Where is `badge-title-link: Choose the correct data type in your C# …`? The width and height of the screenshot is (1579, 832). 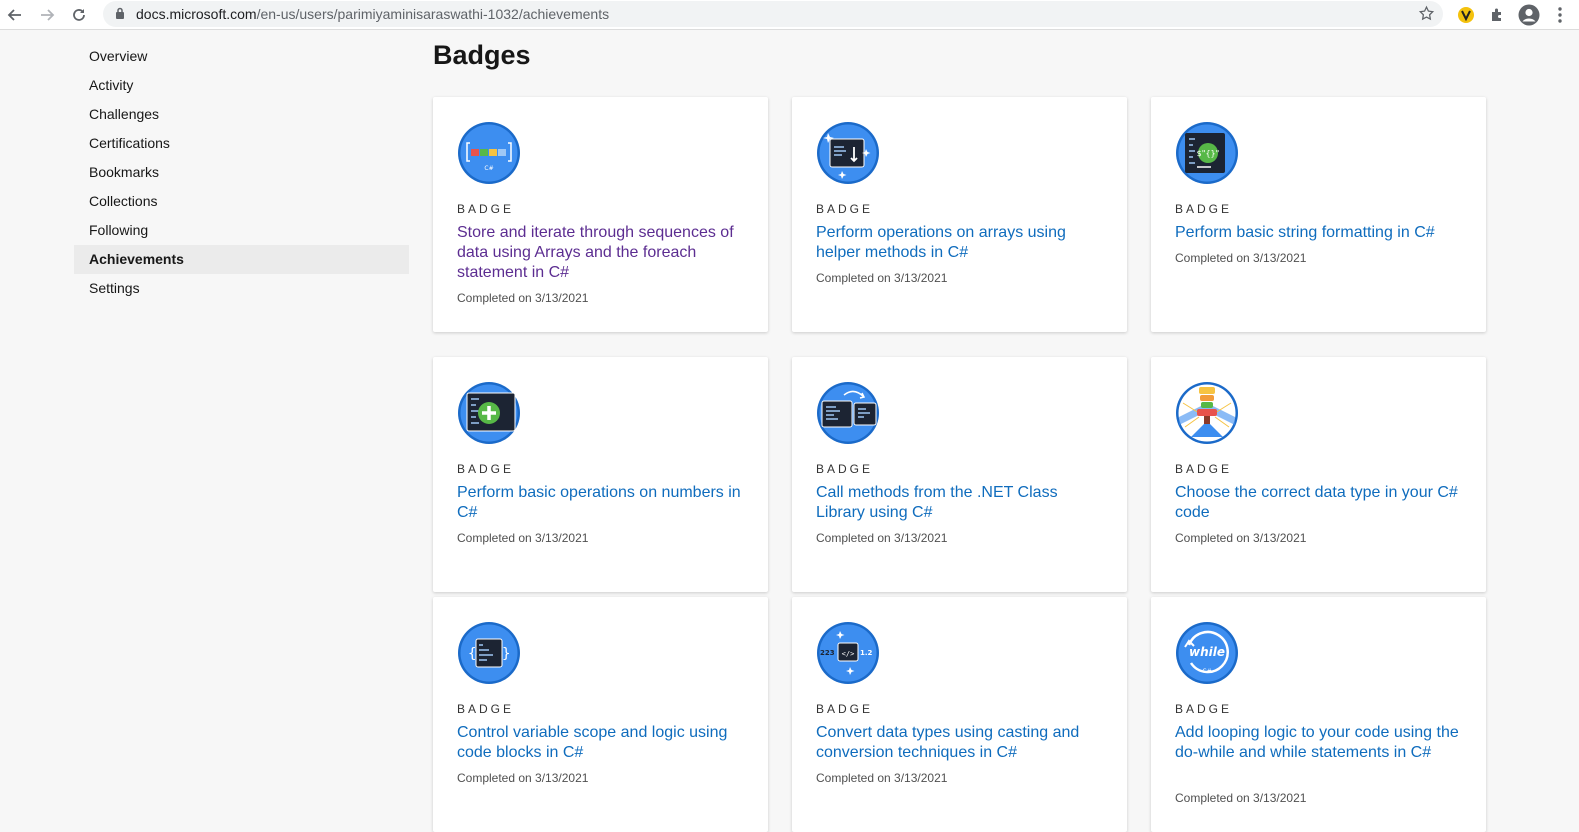
badge-title-link: Choose the correct data type in your C# … is located at coordinates (1320, 503).